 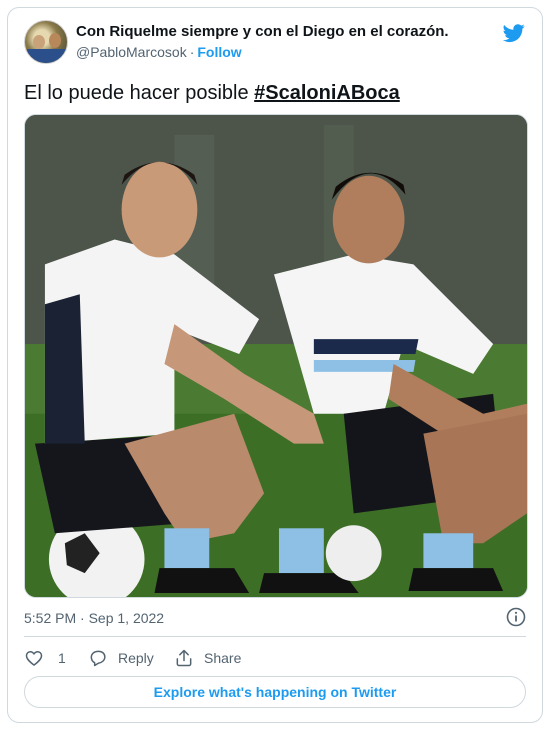 I want to click on like-count: 1, so click(x=62, y=658).